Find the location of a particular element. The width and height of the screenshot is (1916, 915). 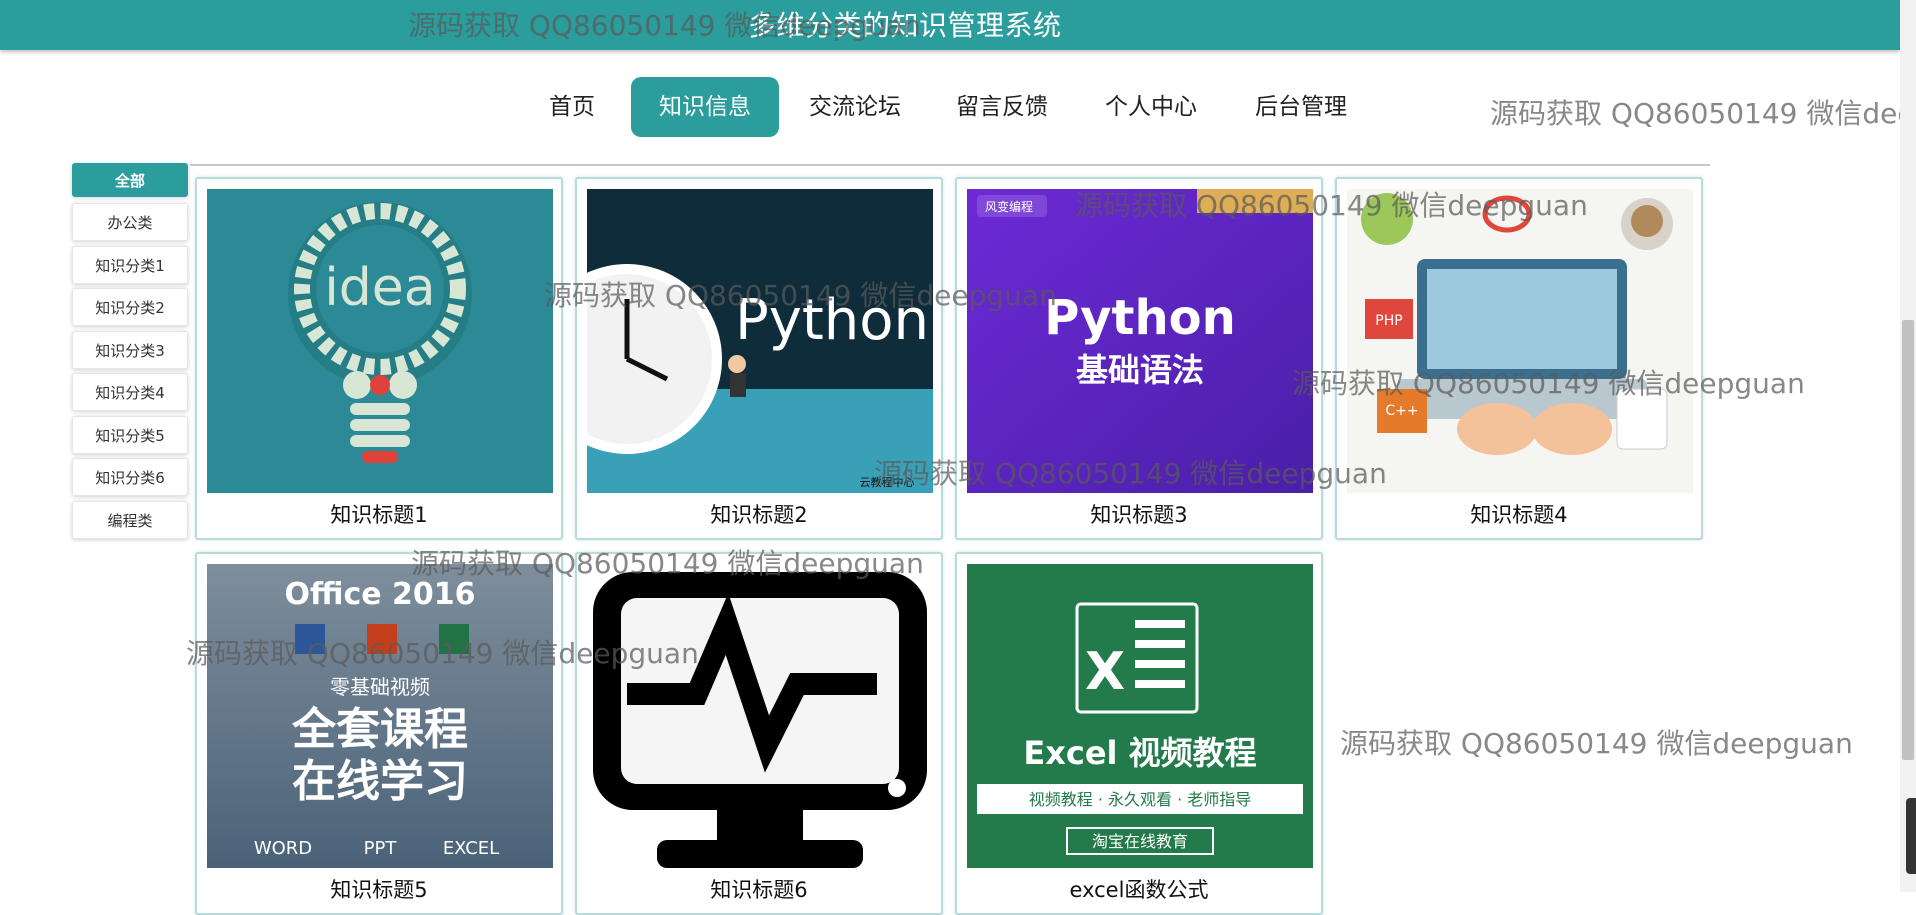

category-5: 知识分类5 is located at coordinates (130, 434).